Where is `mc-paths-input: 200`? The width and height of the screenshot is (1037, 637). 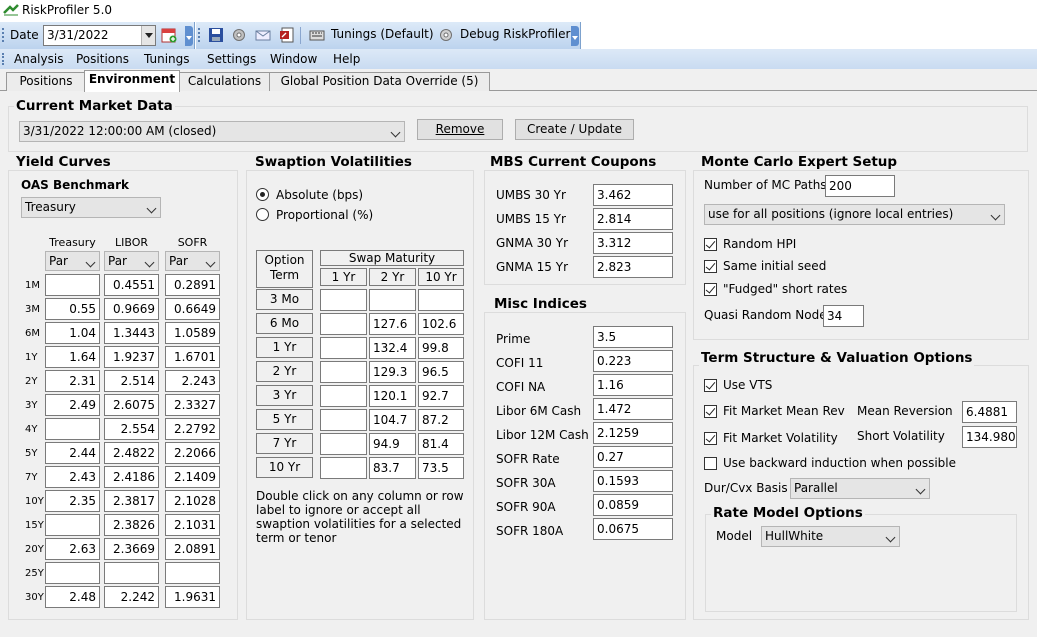 mc-paths-input: 200 is located at coordinates (860, 186).